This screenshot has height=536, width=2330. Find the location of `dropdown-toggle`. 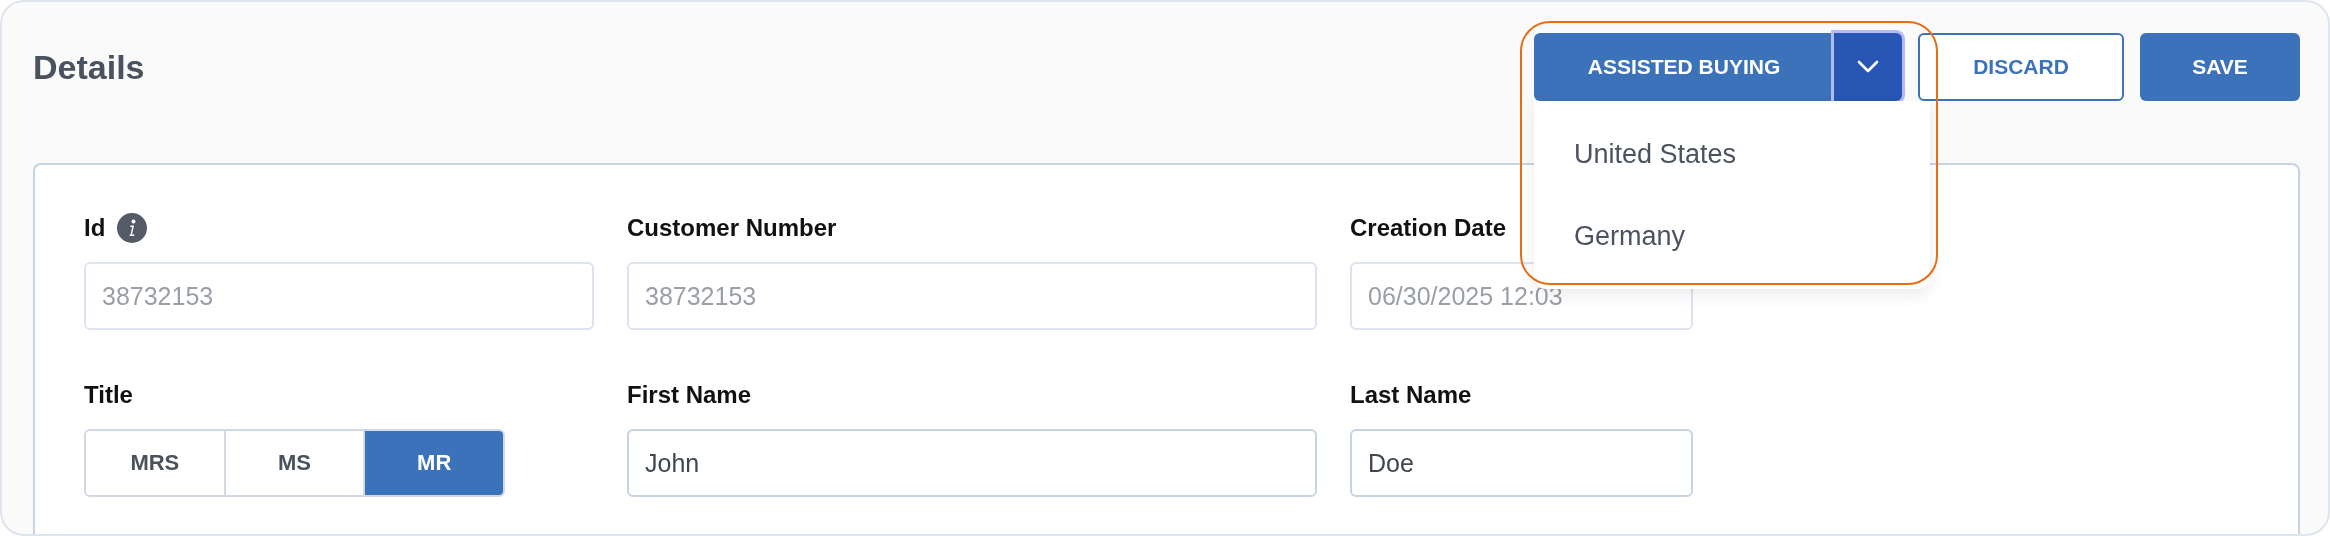

dropdown-toggle is located at coordinates (1868, 67).